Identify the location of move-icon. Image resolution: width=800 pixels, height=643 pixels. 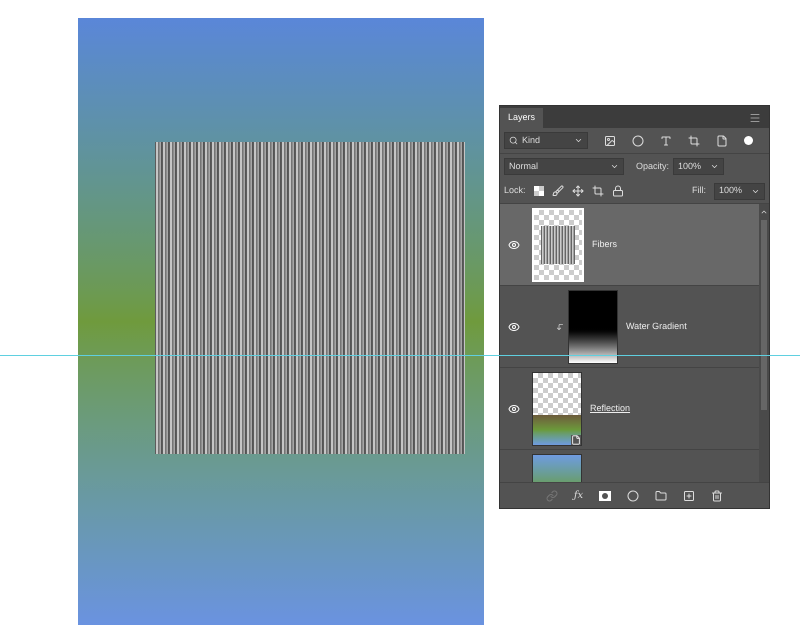
(578, 191).